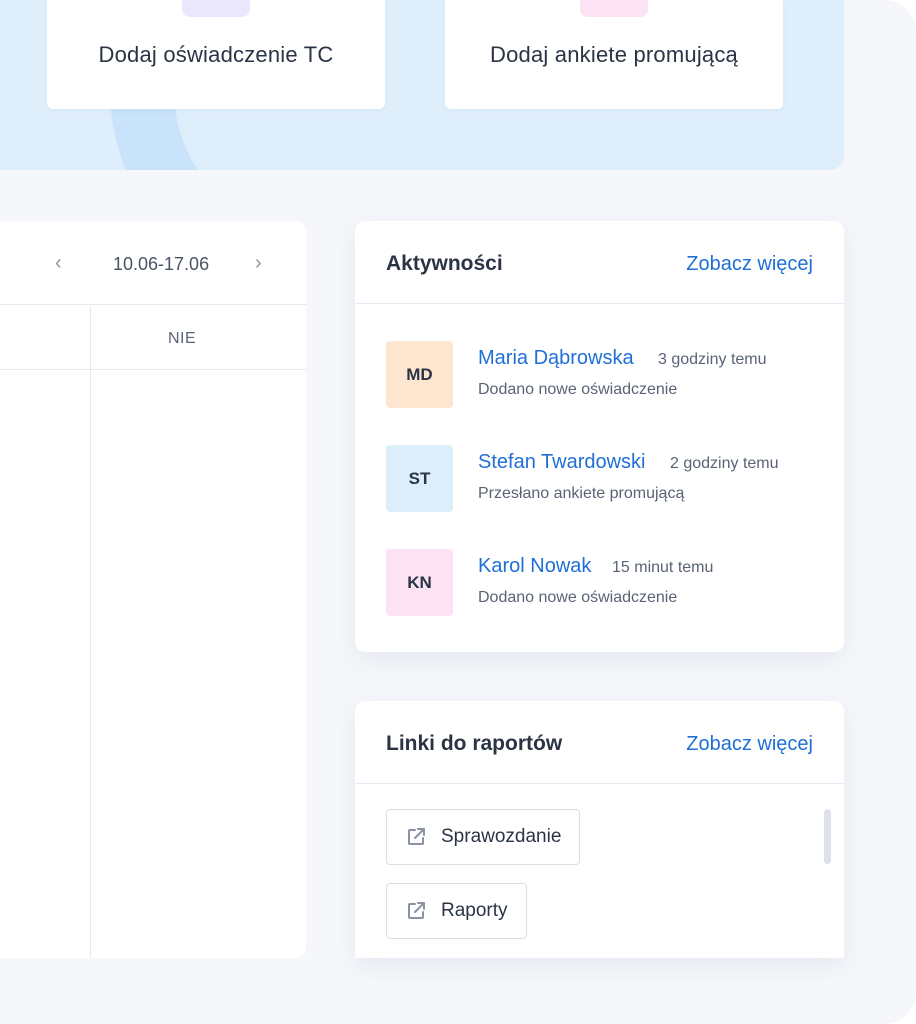  Describe the element at coordinates (749, 264) in the screenshot. I see `activities-see-more-link: Zobacz więcej` at that location.